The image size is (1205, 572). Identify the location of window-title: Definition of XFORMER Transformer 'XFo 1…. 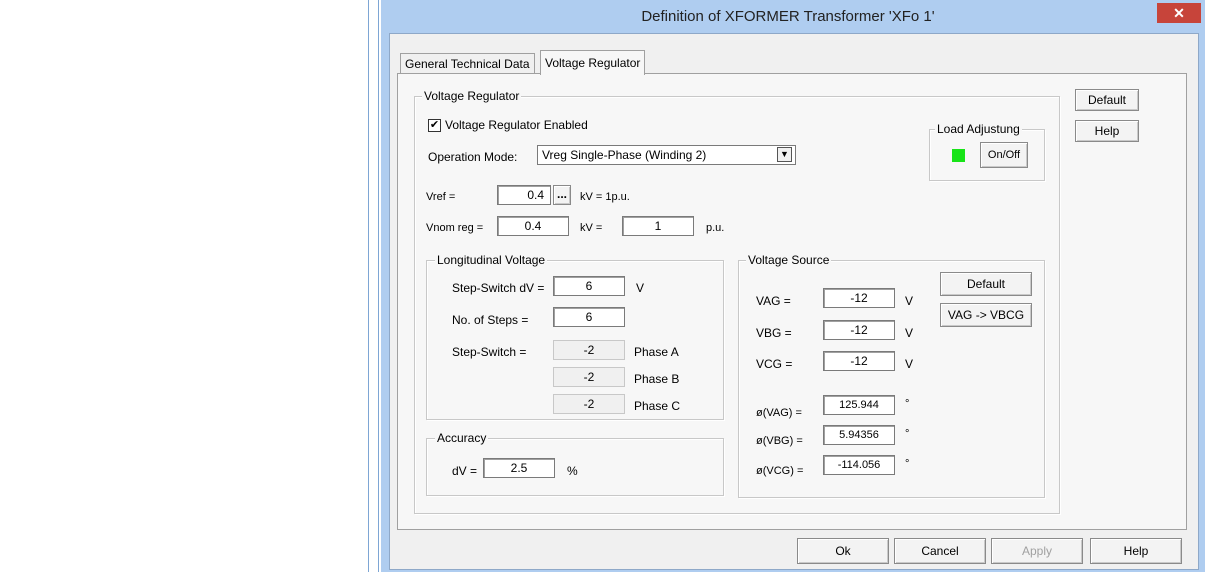
(788, 16).